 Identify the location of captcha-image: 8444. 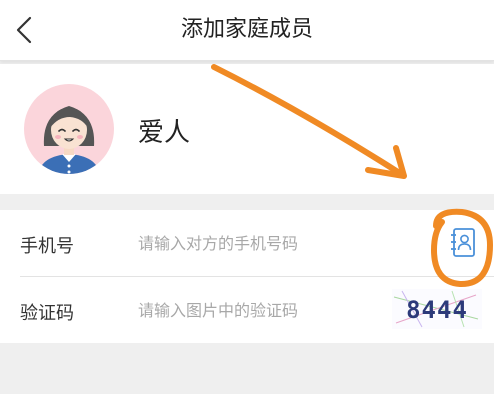
(437, 309).